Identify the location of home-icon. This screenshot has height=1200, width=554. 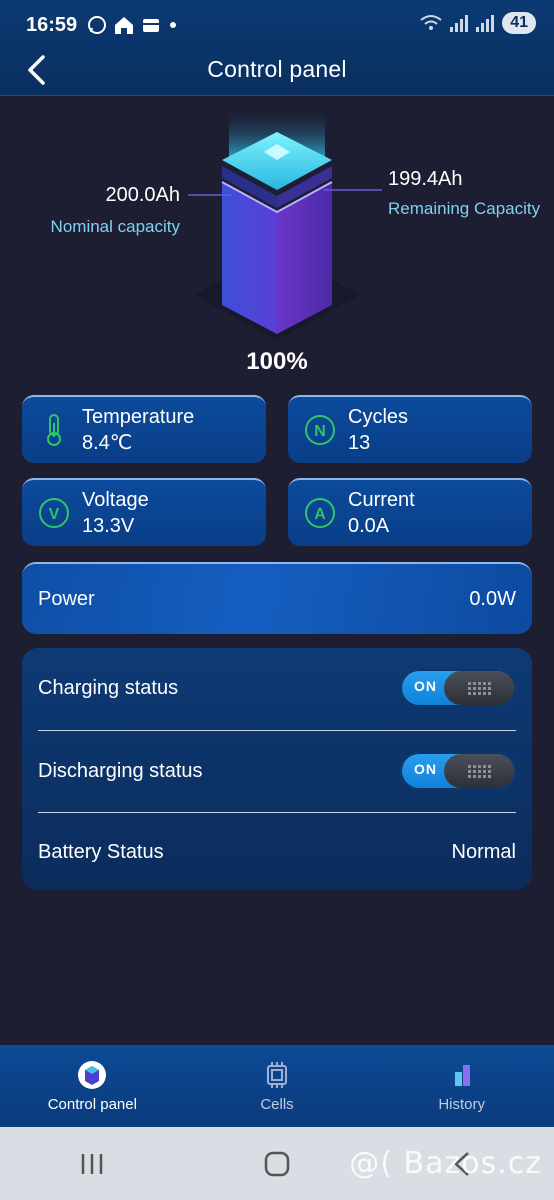
(124, 25).